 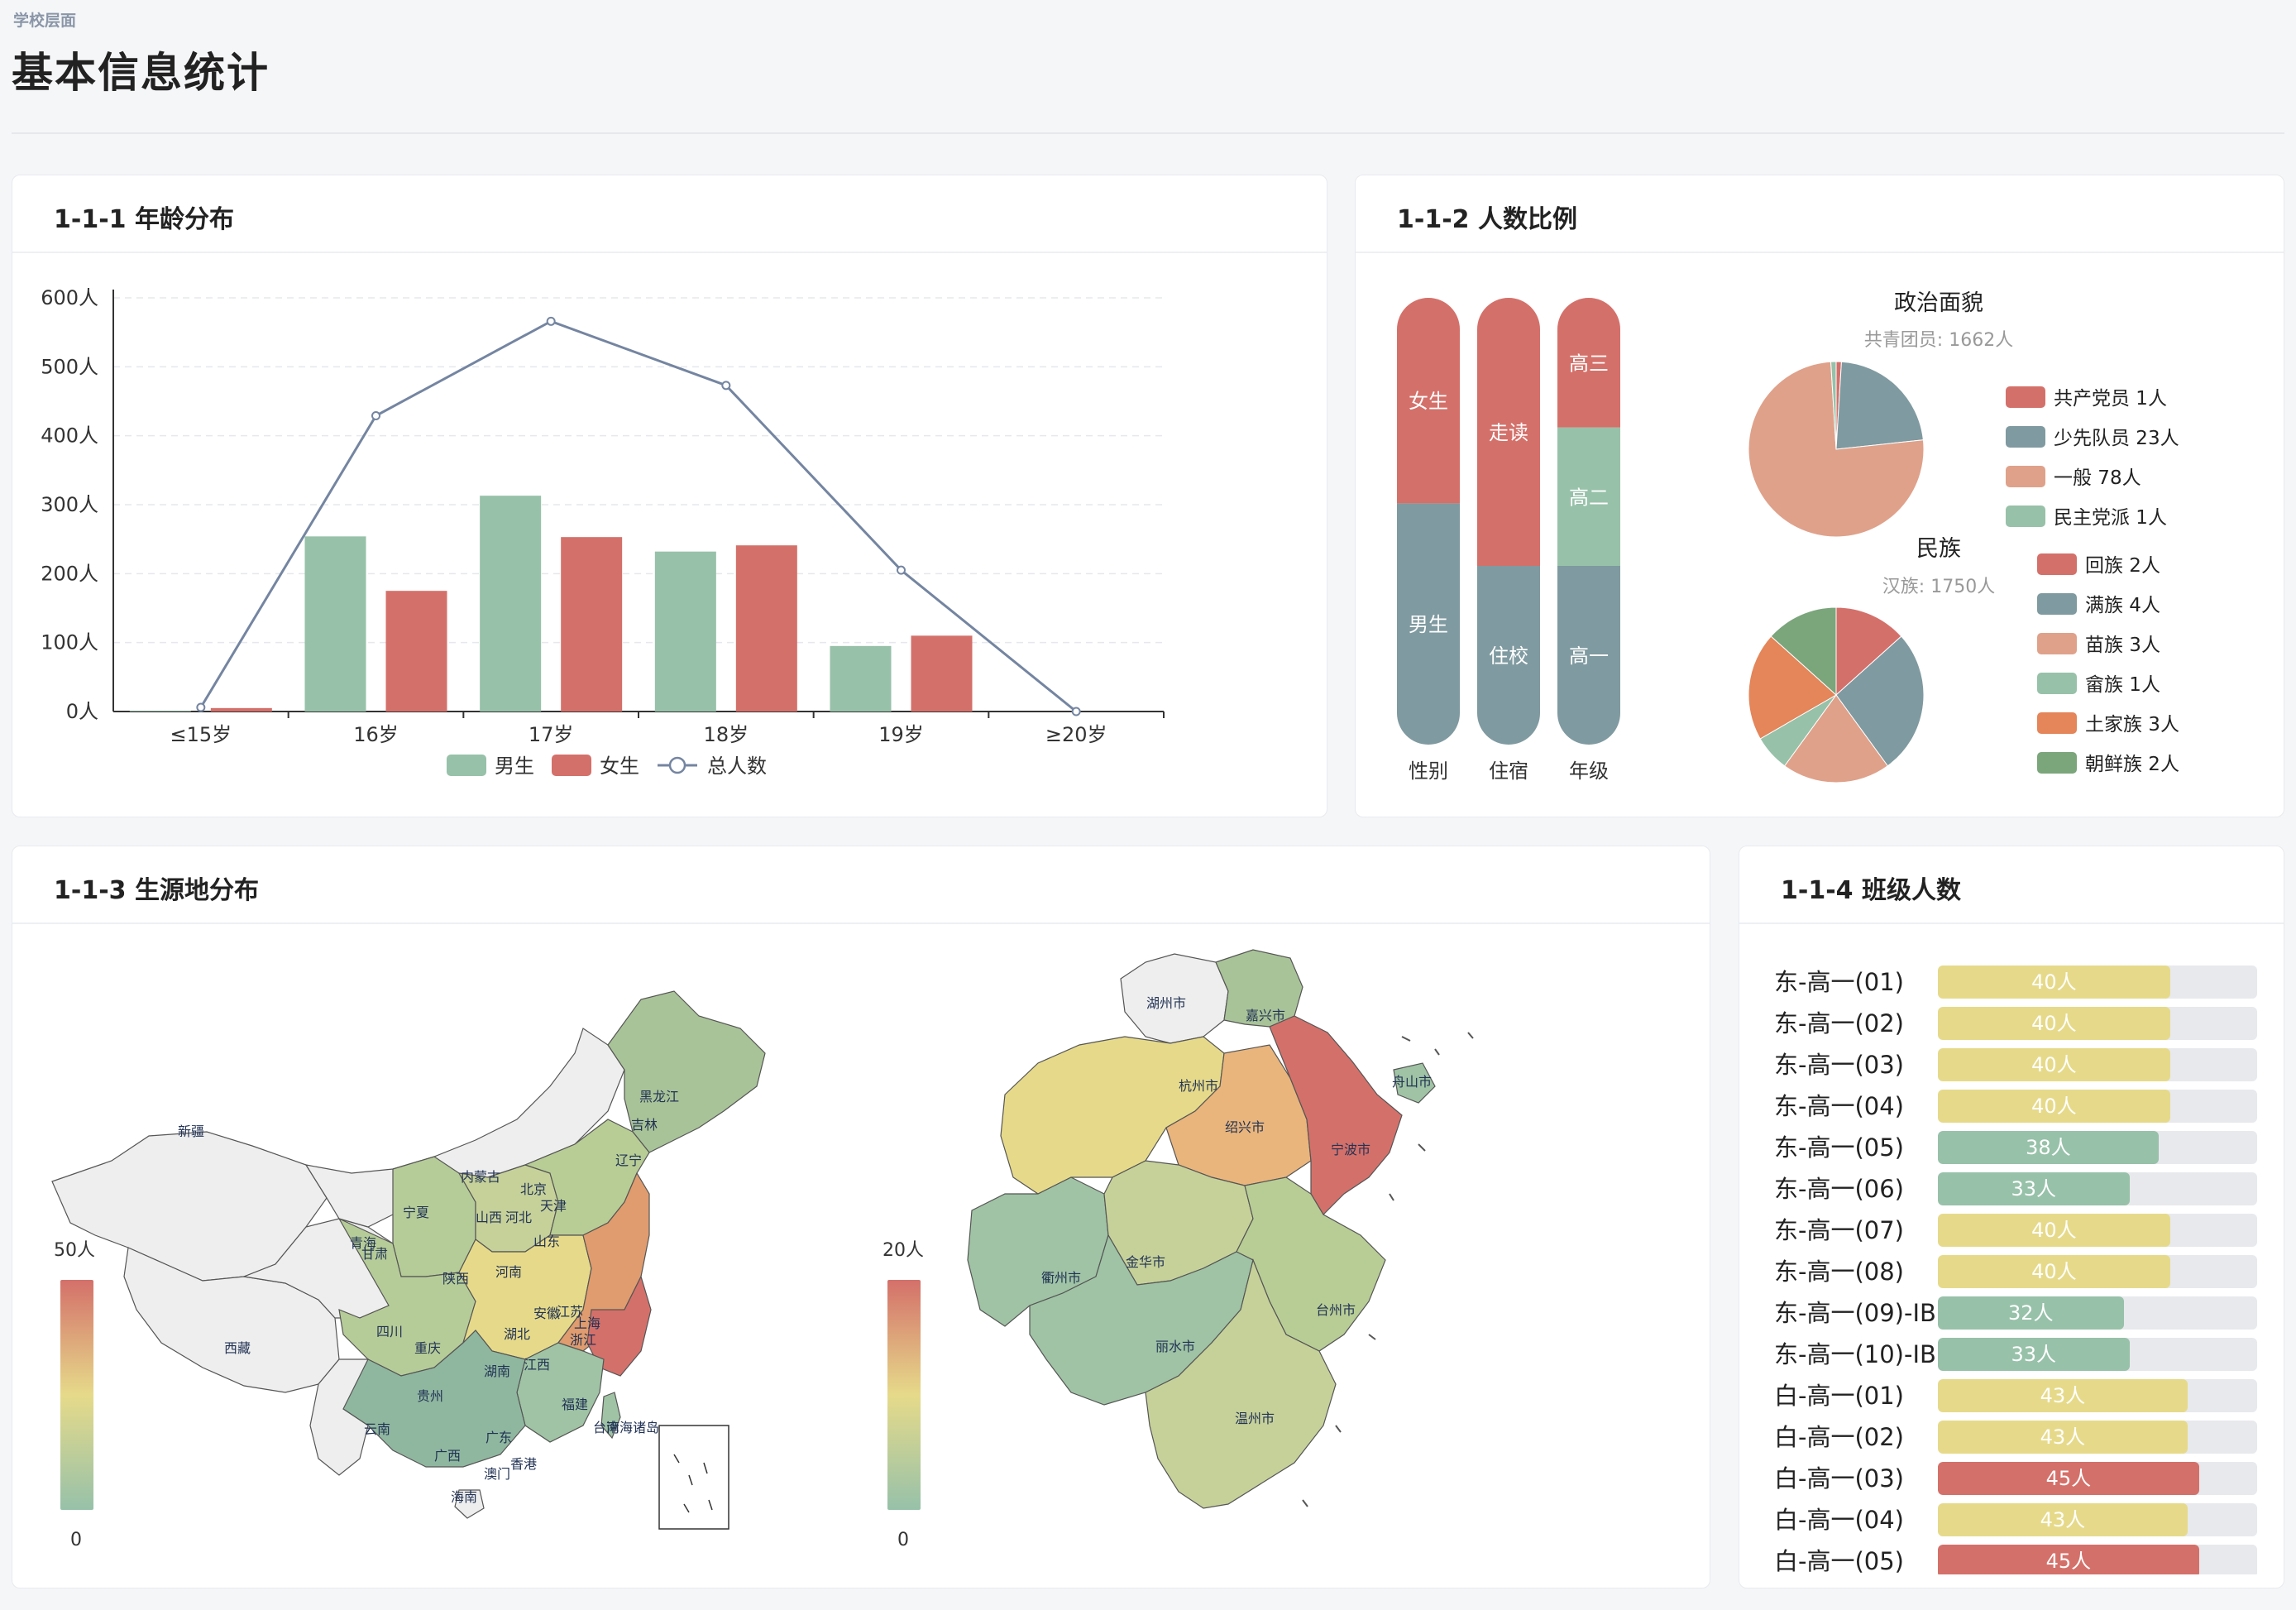 I want to click on pie-slice, so click(x=1879, y=405).